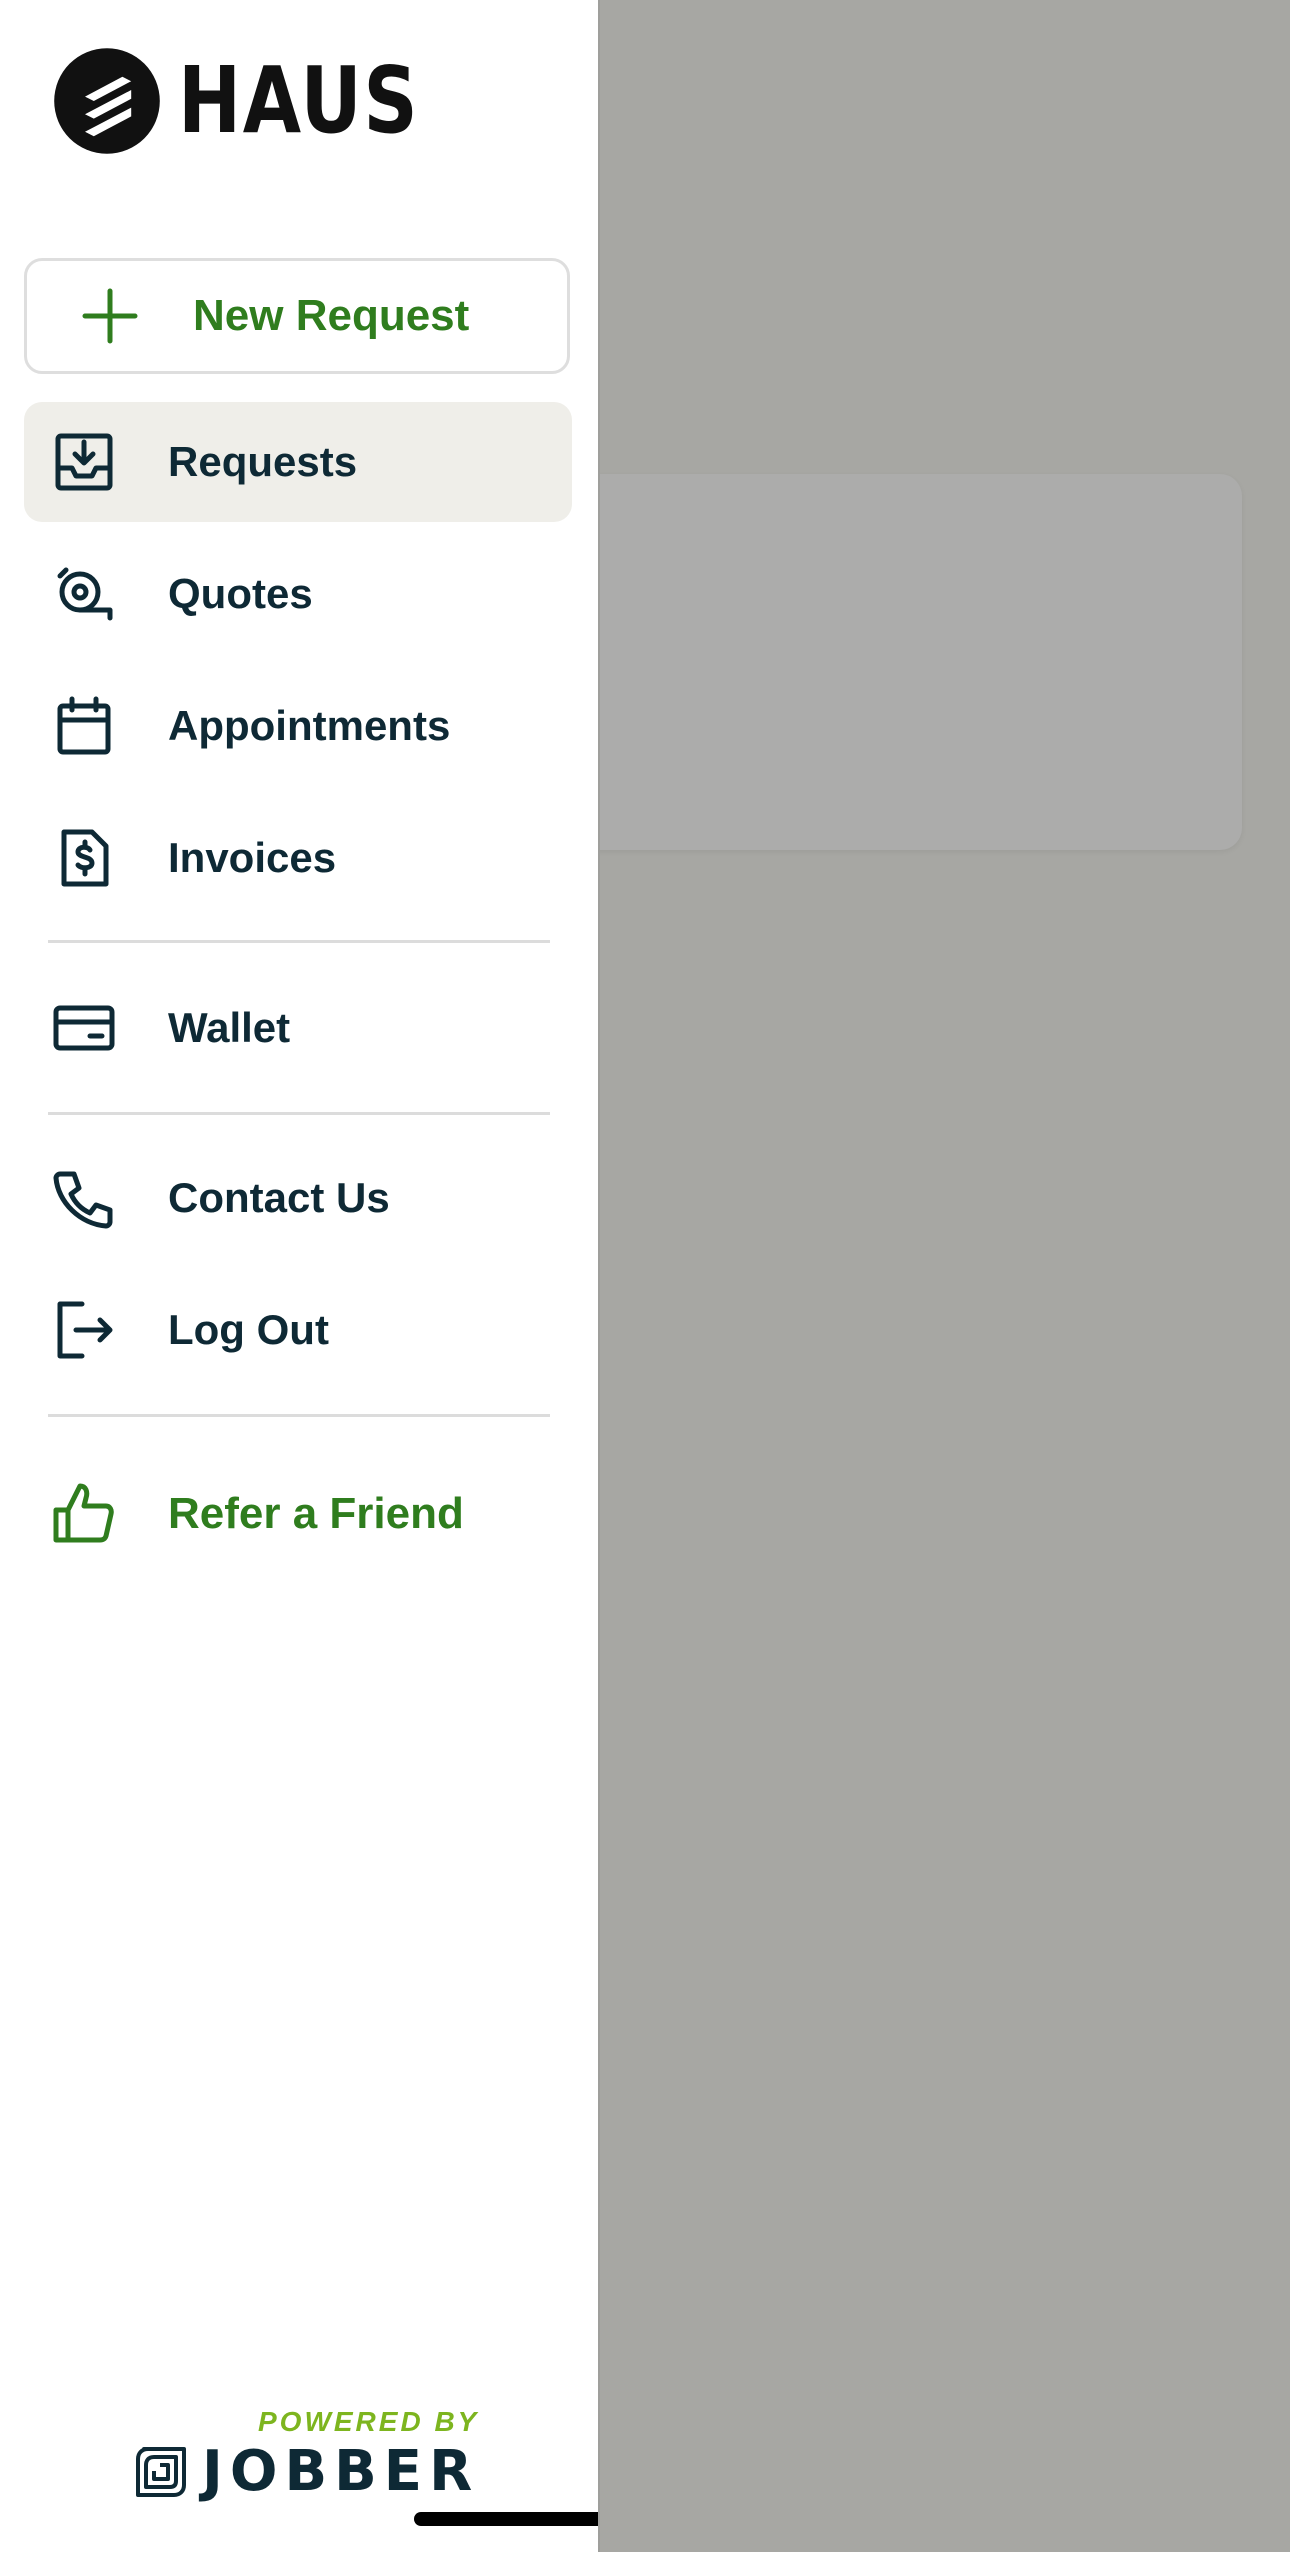 This screenshot has width=1290, height=2552. What do you see at coordinates (299, 100) in the screenshot?
I see `brand-name: HAUS` at bounding box center [299, 100].